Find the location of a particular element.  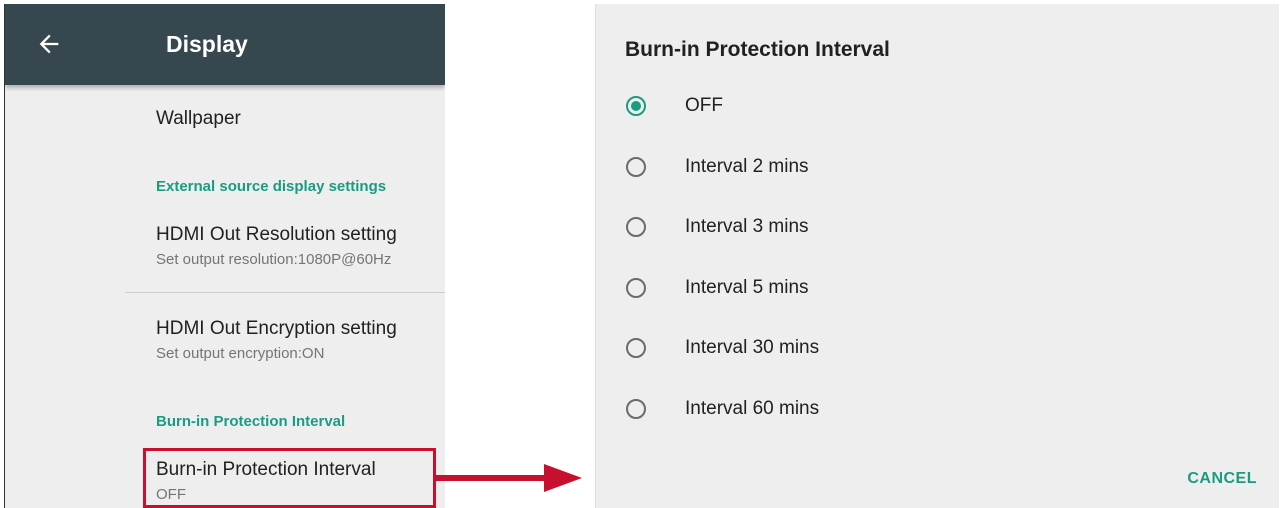

item-title: HDMI Out Resolution setting is located at coordinates (276, 234).